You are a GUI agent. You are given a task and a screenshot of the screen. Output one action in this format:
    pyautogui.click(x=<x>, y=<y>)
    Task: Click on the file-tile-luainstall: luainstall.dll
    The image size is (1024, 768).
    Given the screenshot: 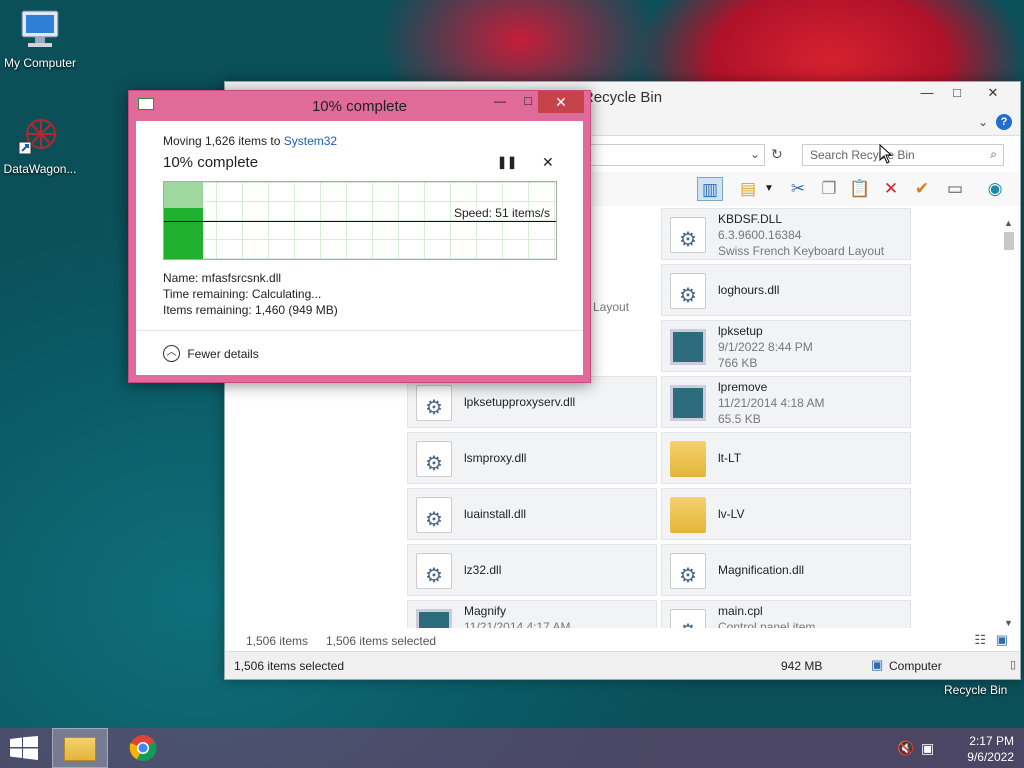 What is the action you would take?
    pyautogui.click(x=532, y=514)
    